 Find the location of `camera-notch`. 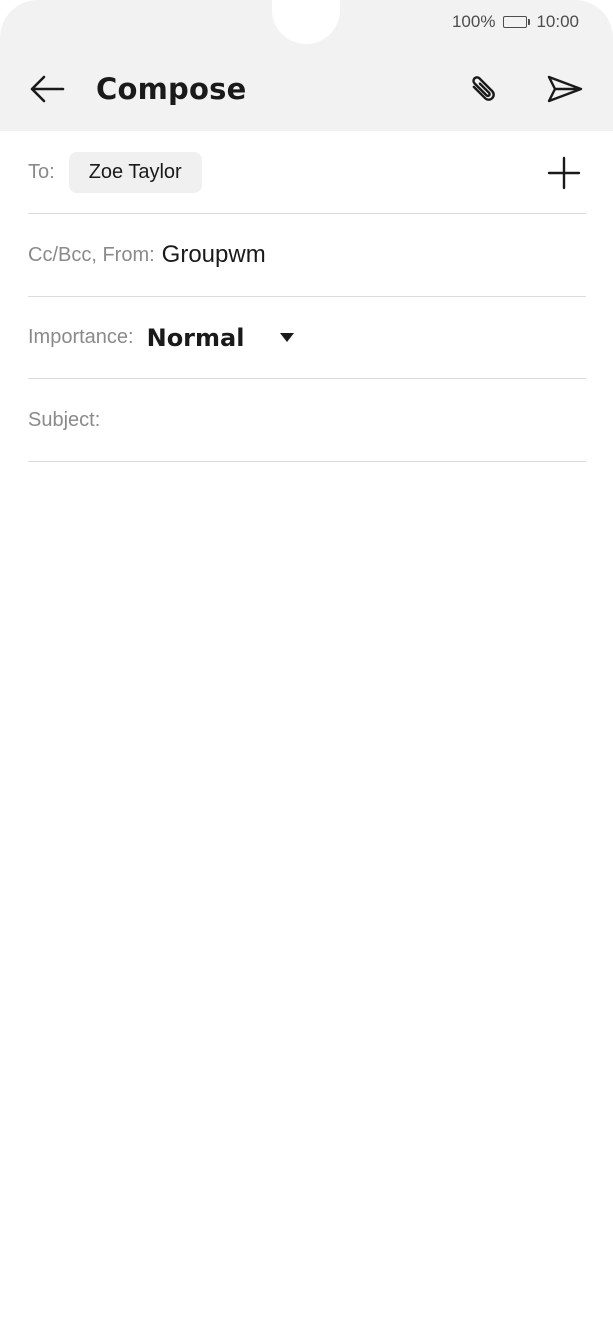

camera-notch is located at coordinates (306, 22).